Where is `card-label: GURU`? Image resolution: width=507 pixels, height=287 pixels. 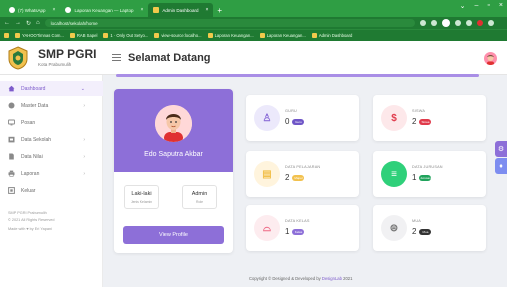 card-label: GURU is located at coordinates (291, 111).